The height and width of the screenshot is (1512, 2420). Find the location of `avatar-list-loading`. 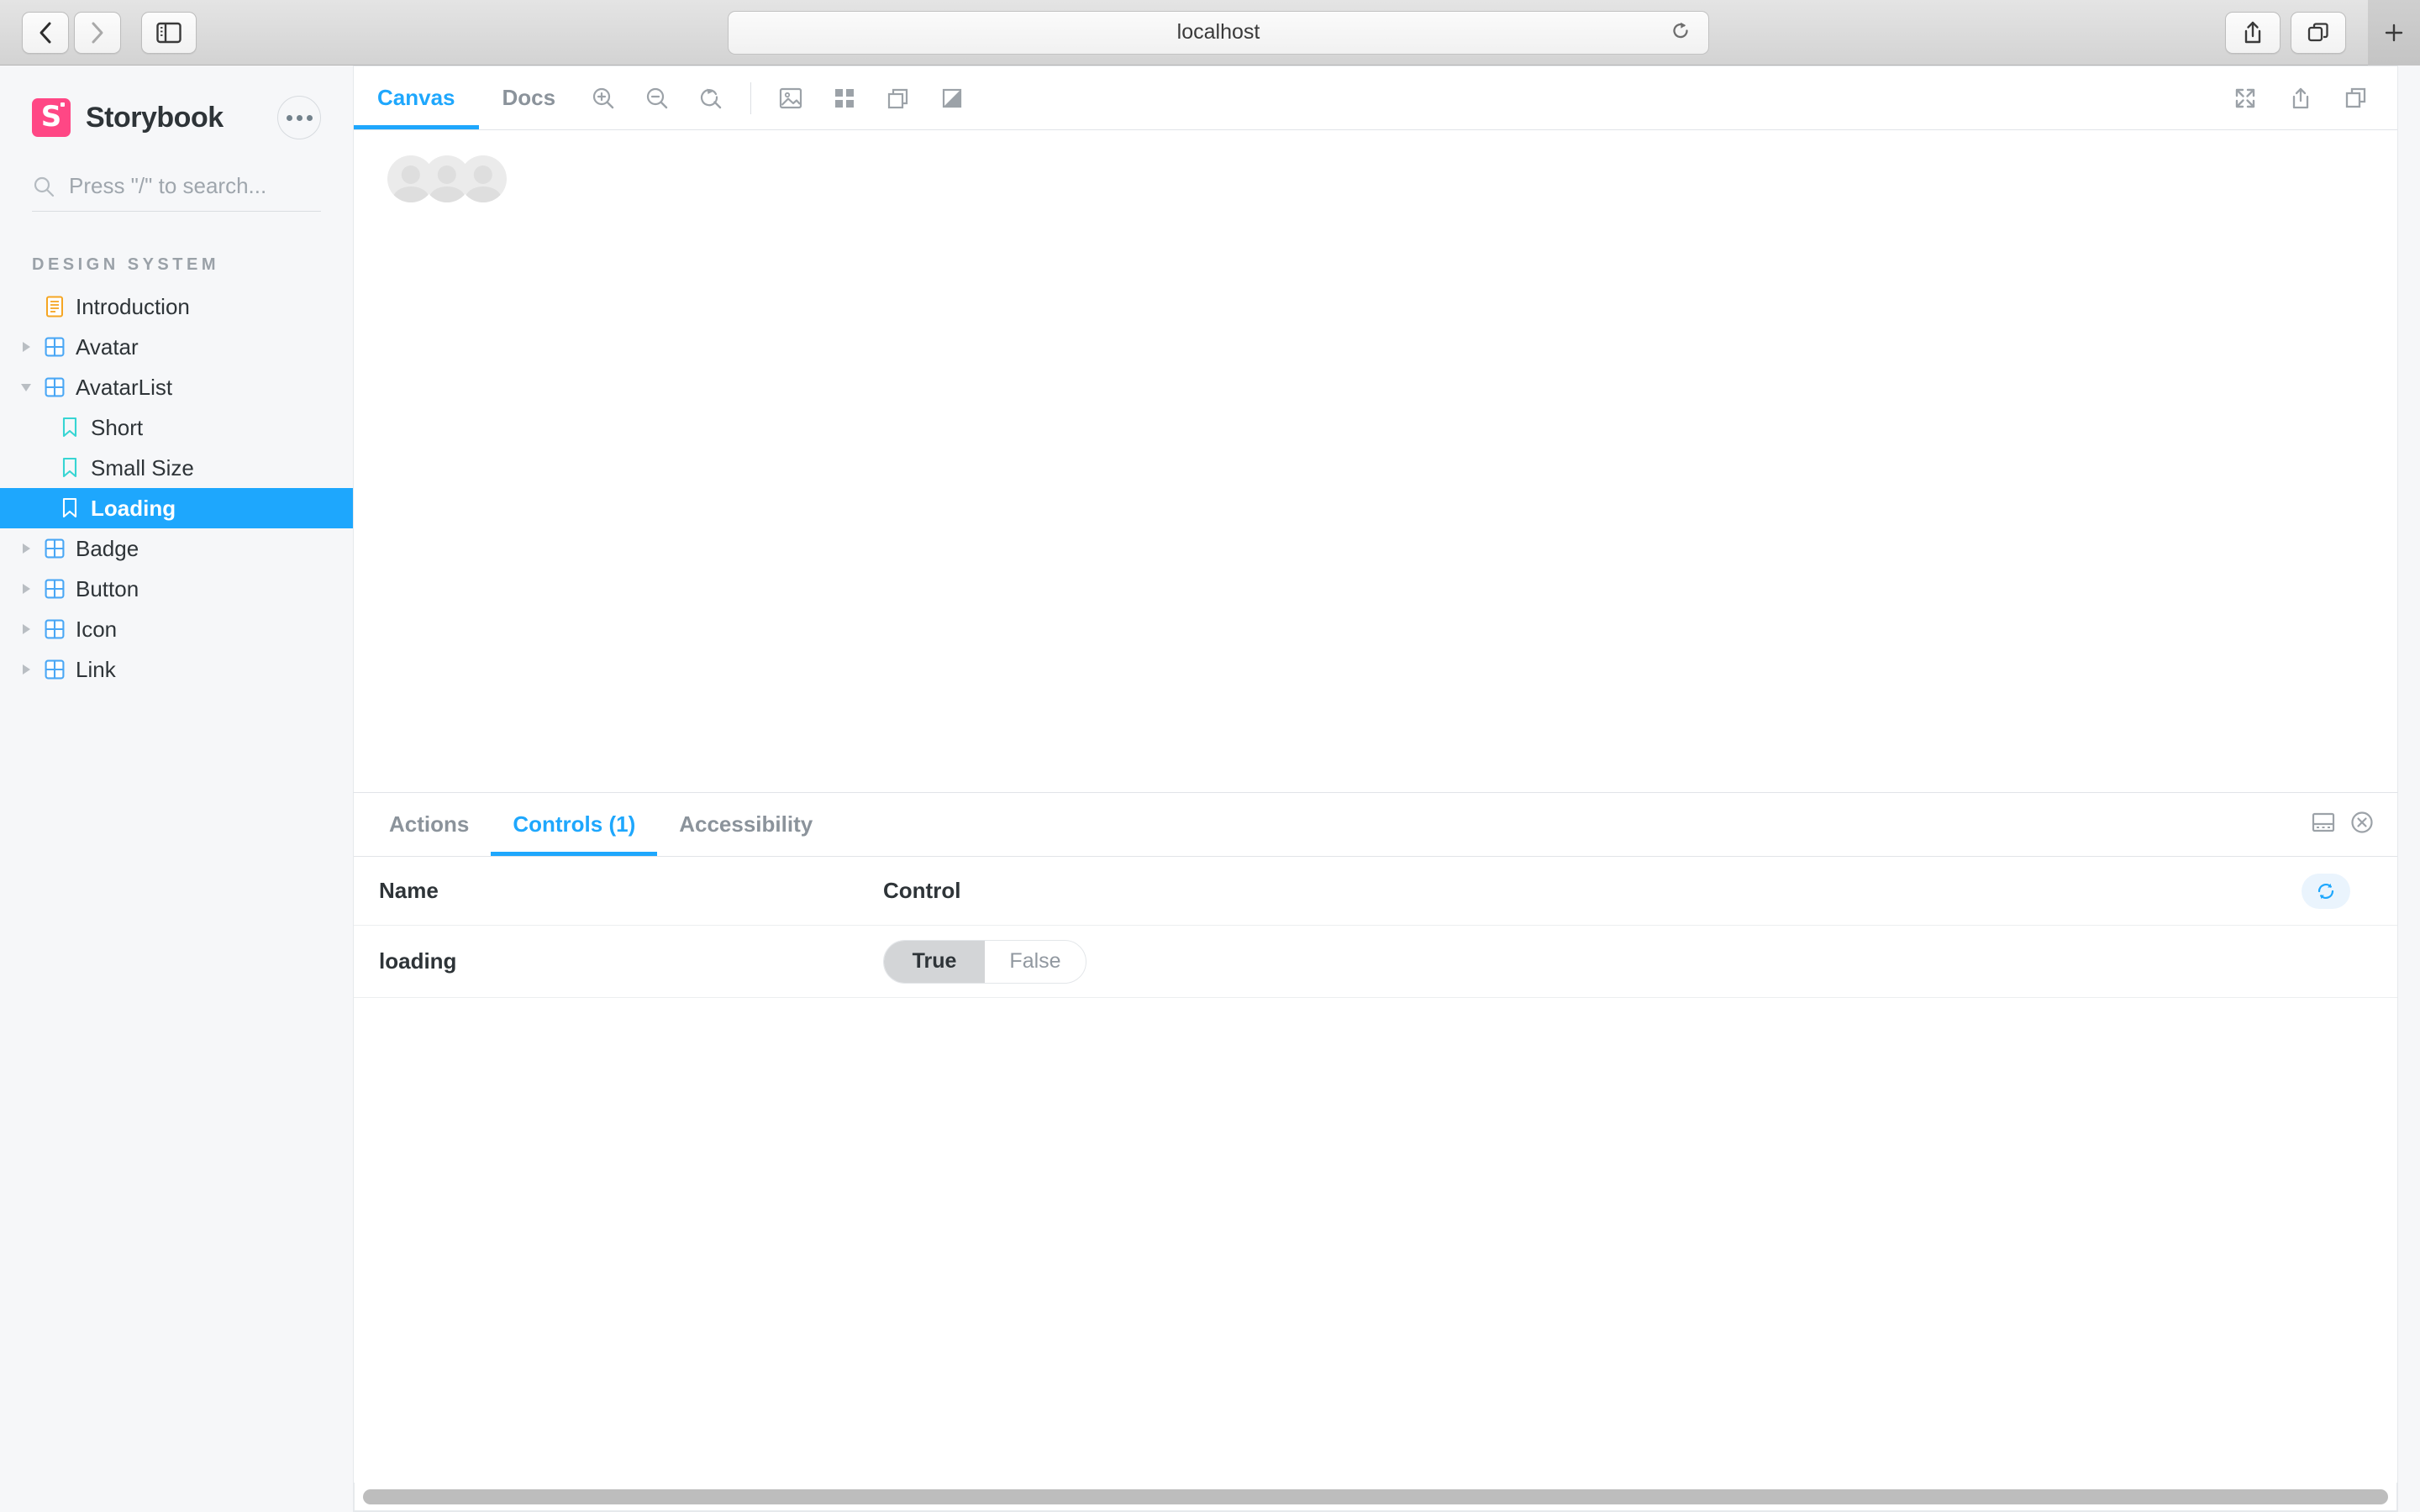

avatar-list-loading is located at coordinates (1376, 178).